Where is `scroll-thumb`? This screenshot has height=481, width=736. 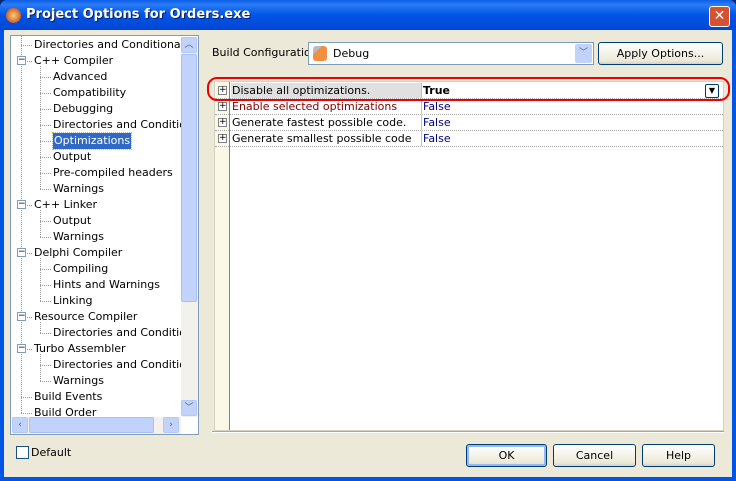
scroll-thumb is located at coordinates (189, 178).